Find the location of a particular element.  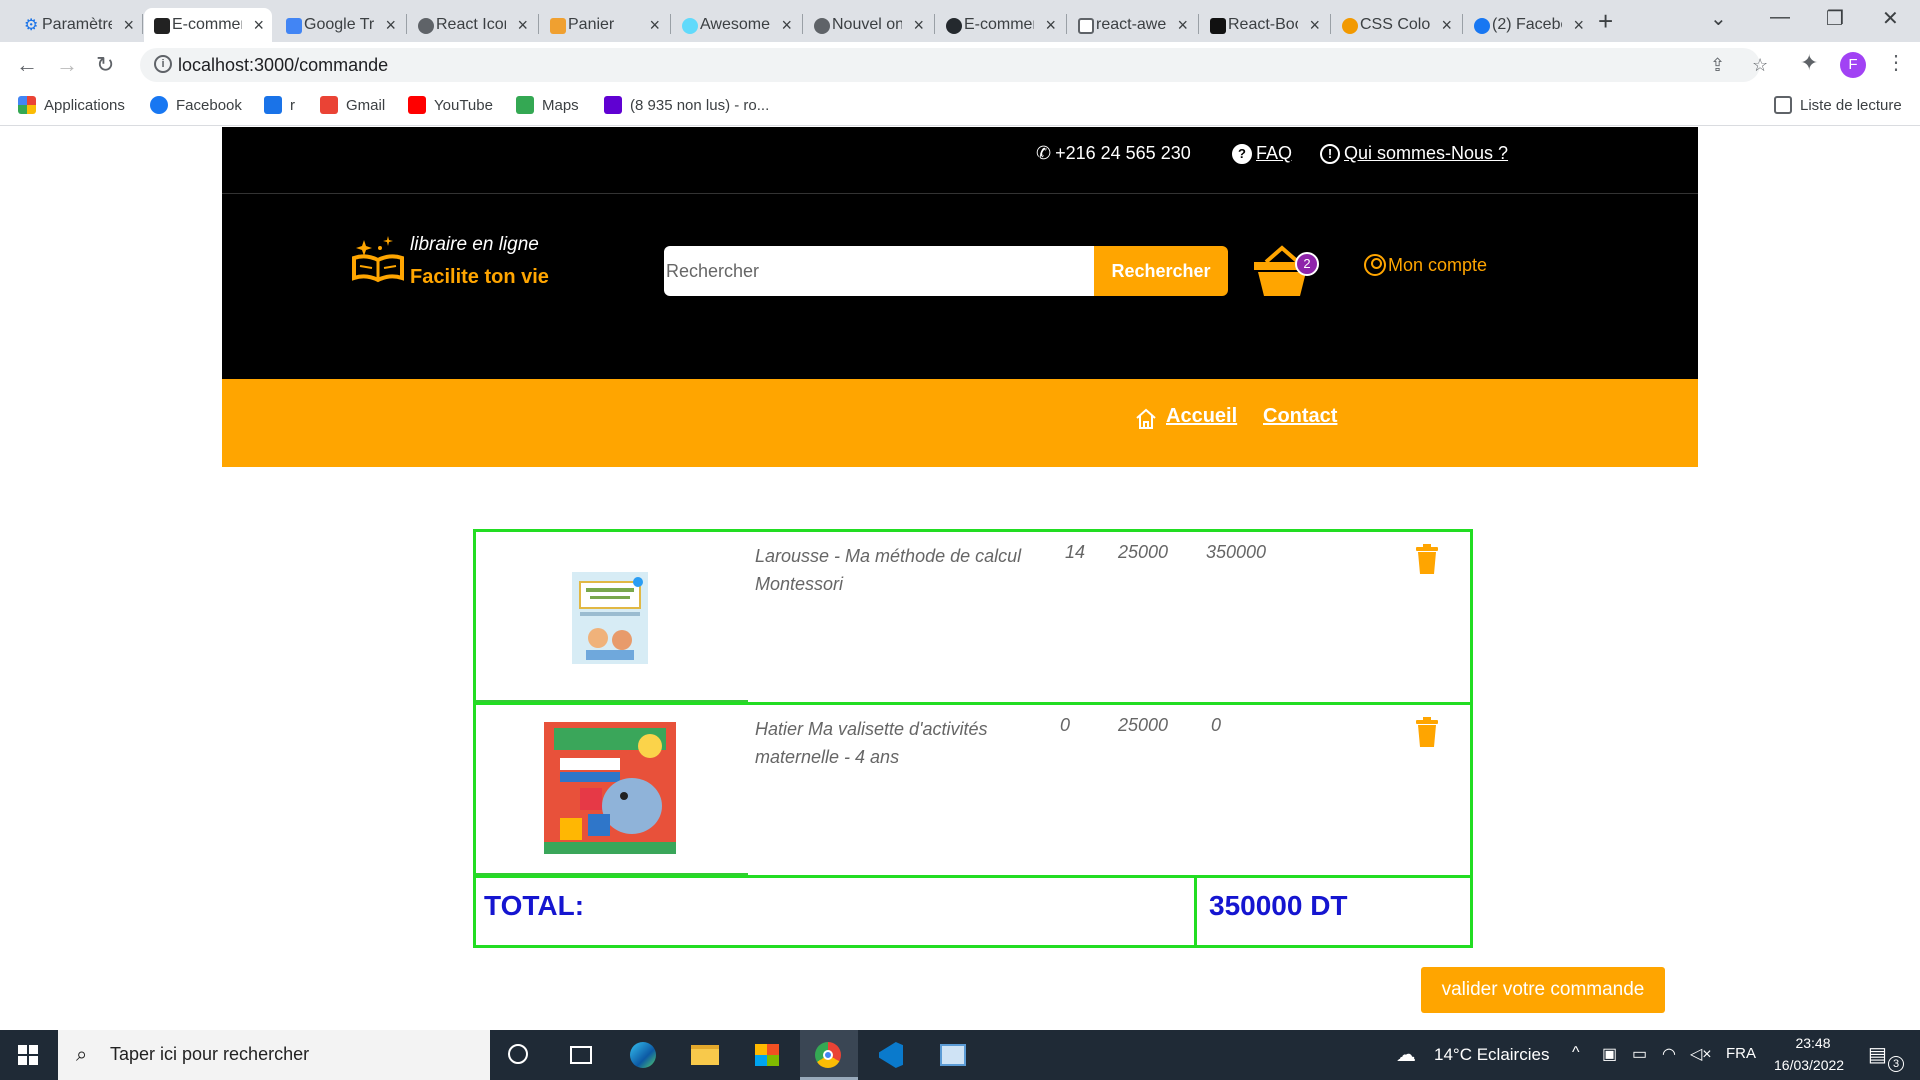

tab-css-color: CSS Color × is located at coordinates (1396, 25).